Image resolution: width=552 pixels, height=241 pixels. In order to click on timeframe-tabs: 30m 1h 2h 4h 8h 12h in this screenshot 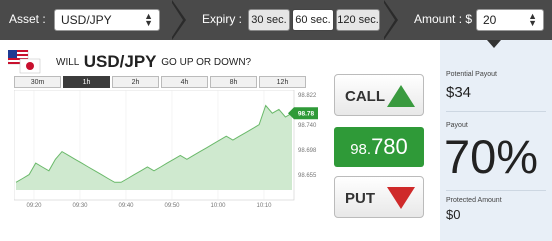, I will do `click(160, 82)`.